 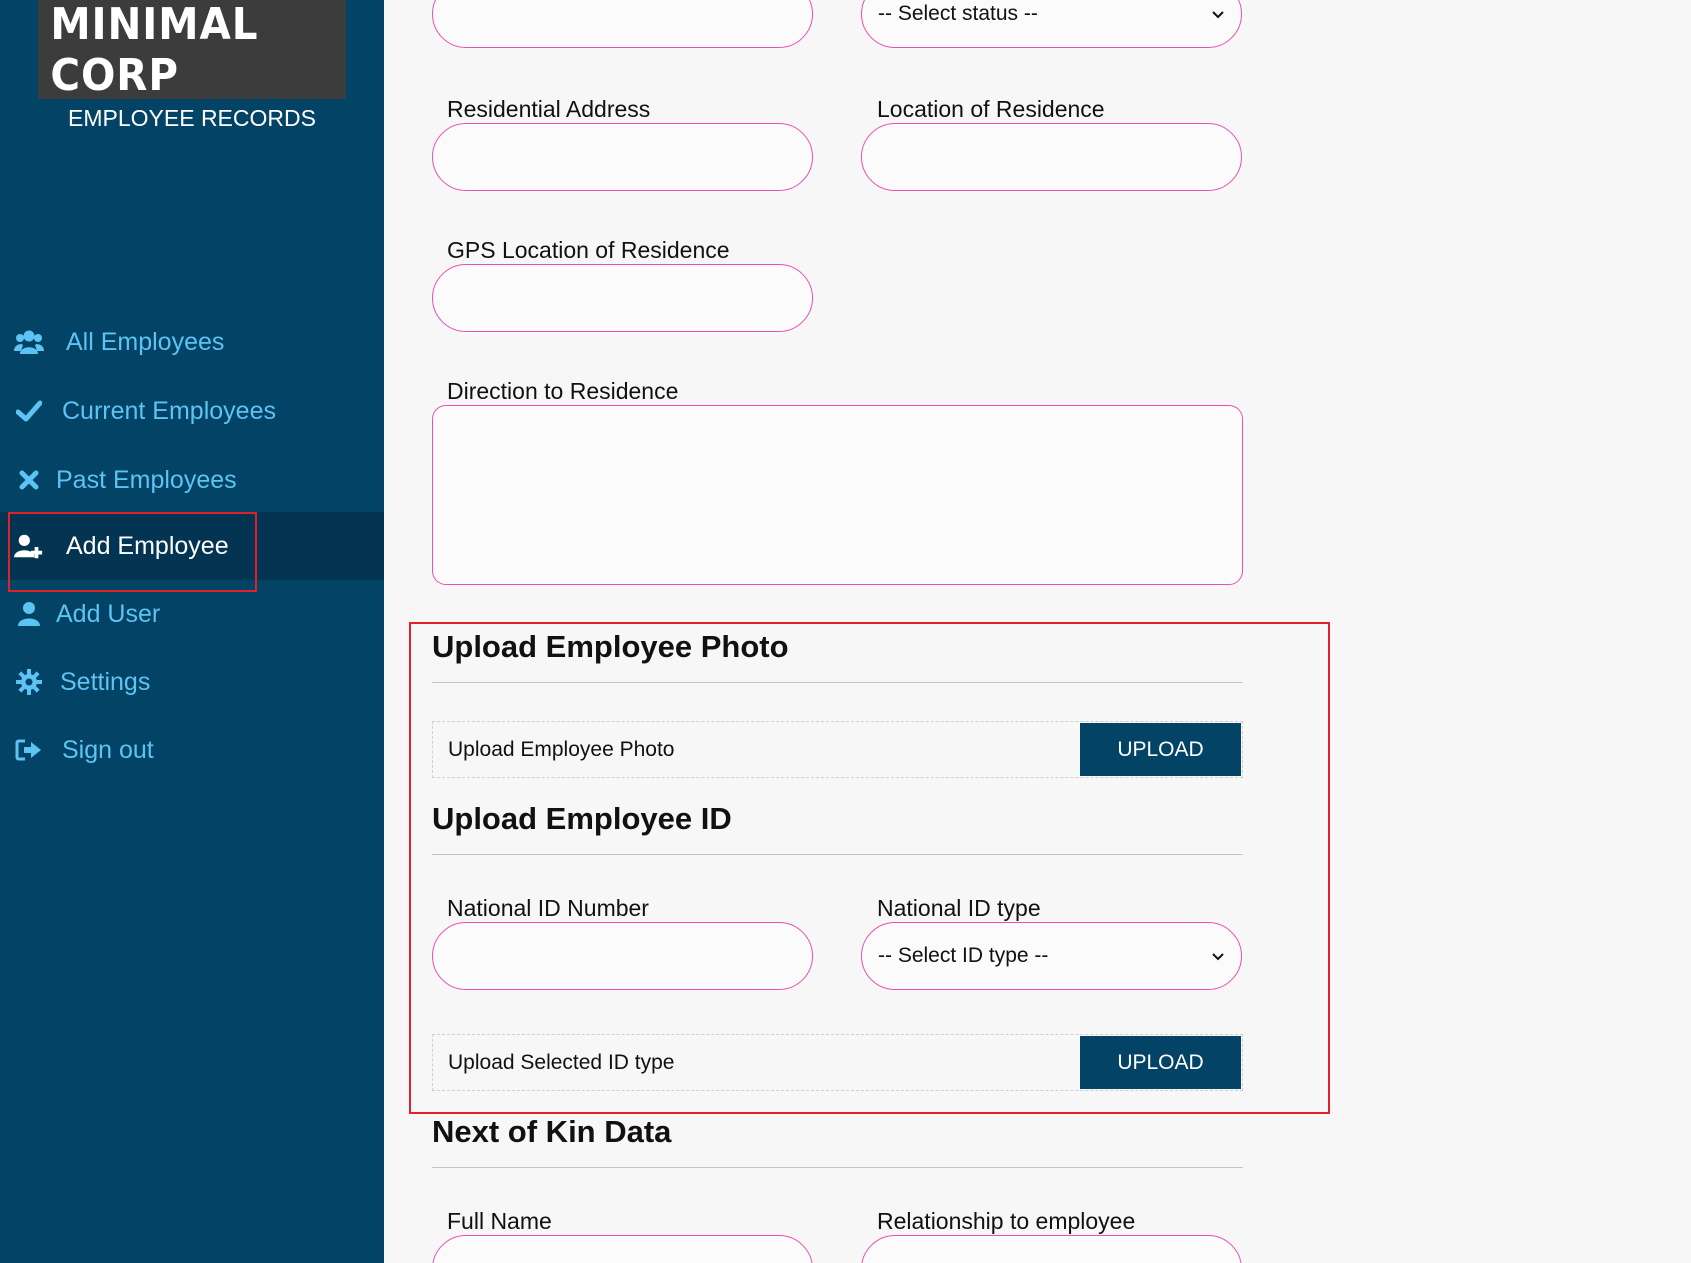 What do you see at coordinates (192, 750) in the screenshot?
I see `sidebar-item-sign-out: Sign out` at bounding box center [192, 750].